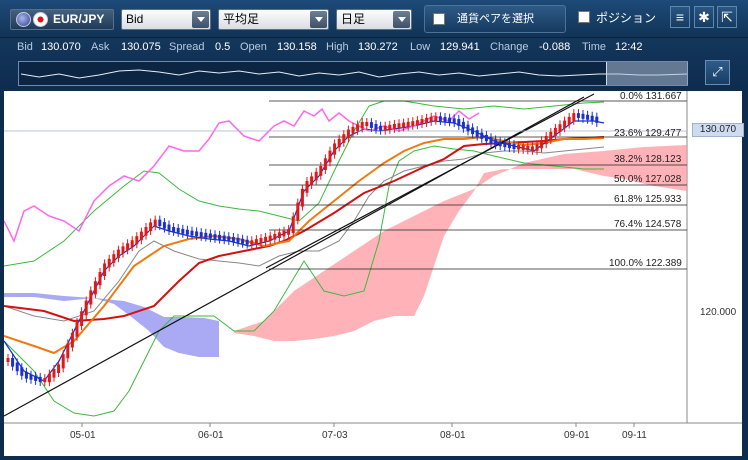 Image resolution: width=748 pixels, height=460 pixels. What do you see at coordinates (62, 19) in the screenshot?
I see `currency-pair-select: EUR/JPY` at bounding box center [62, 19].